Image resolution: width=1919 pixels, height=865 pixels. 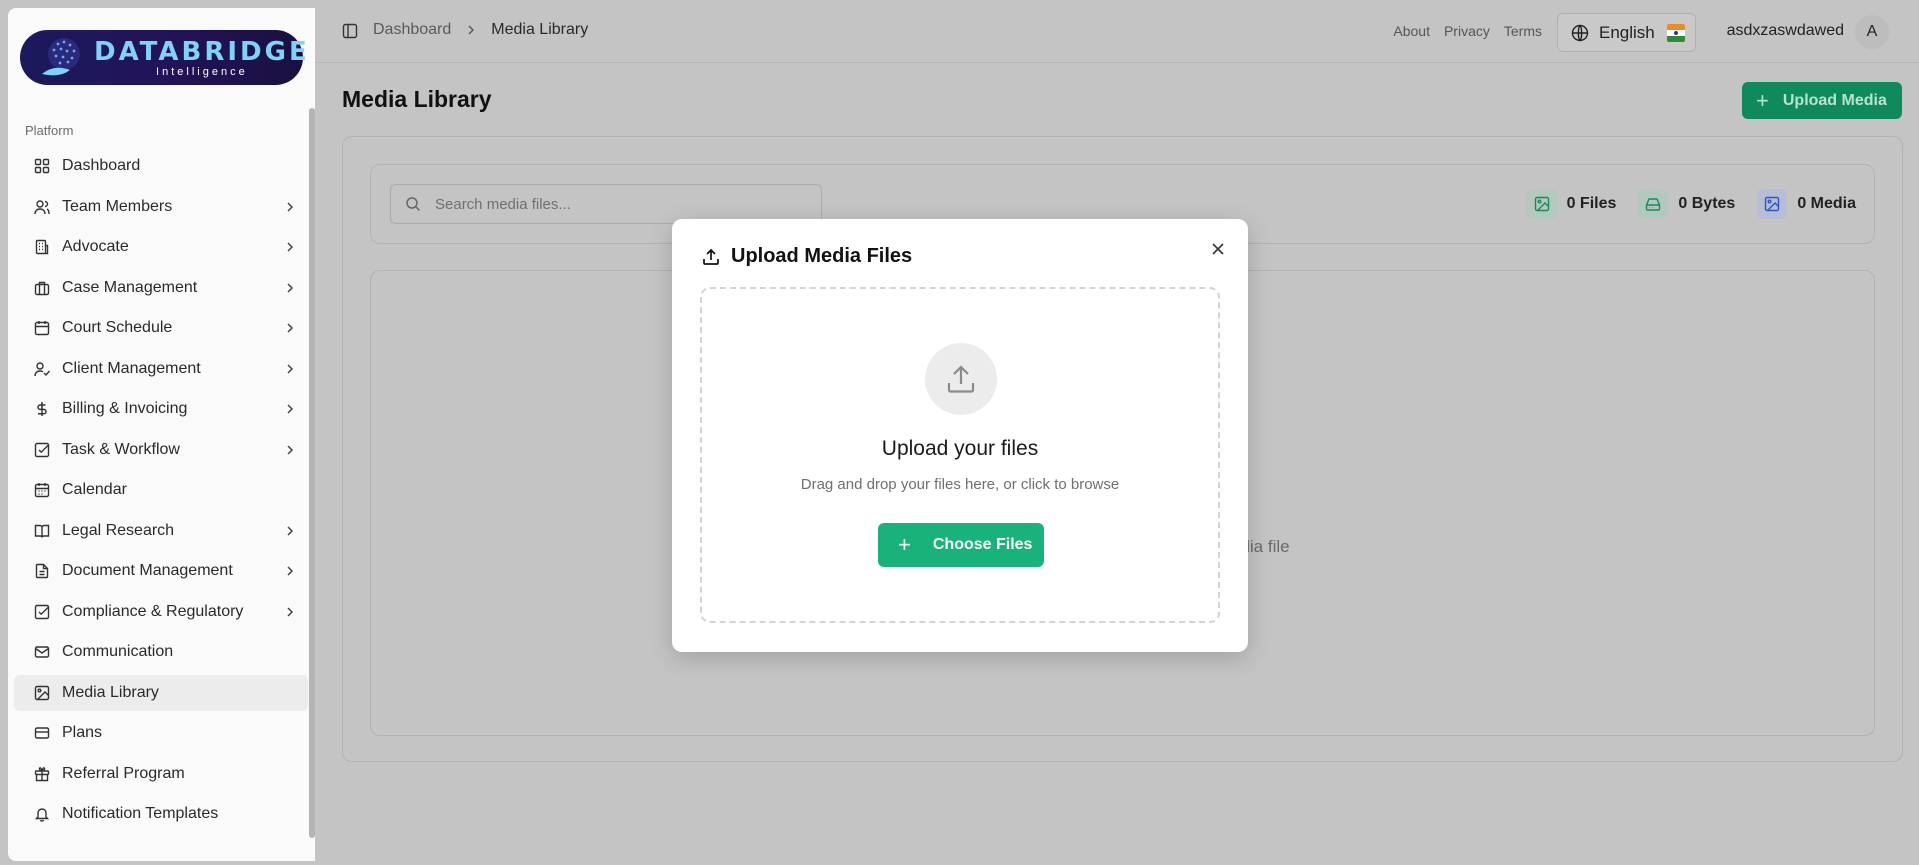 I want to click on top-links: About Privacy Terms, so click(x=1467, y=31).